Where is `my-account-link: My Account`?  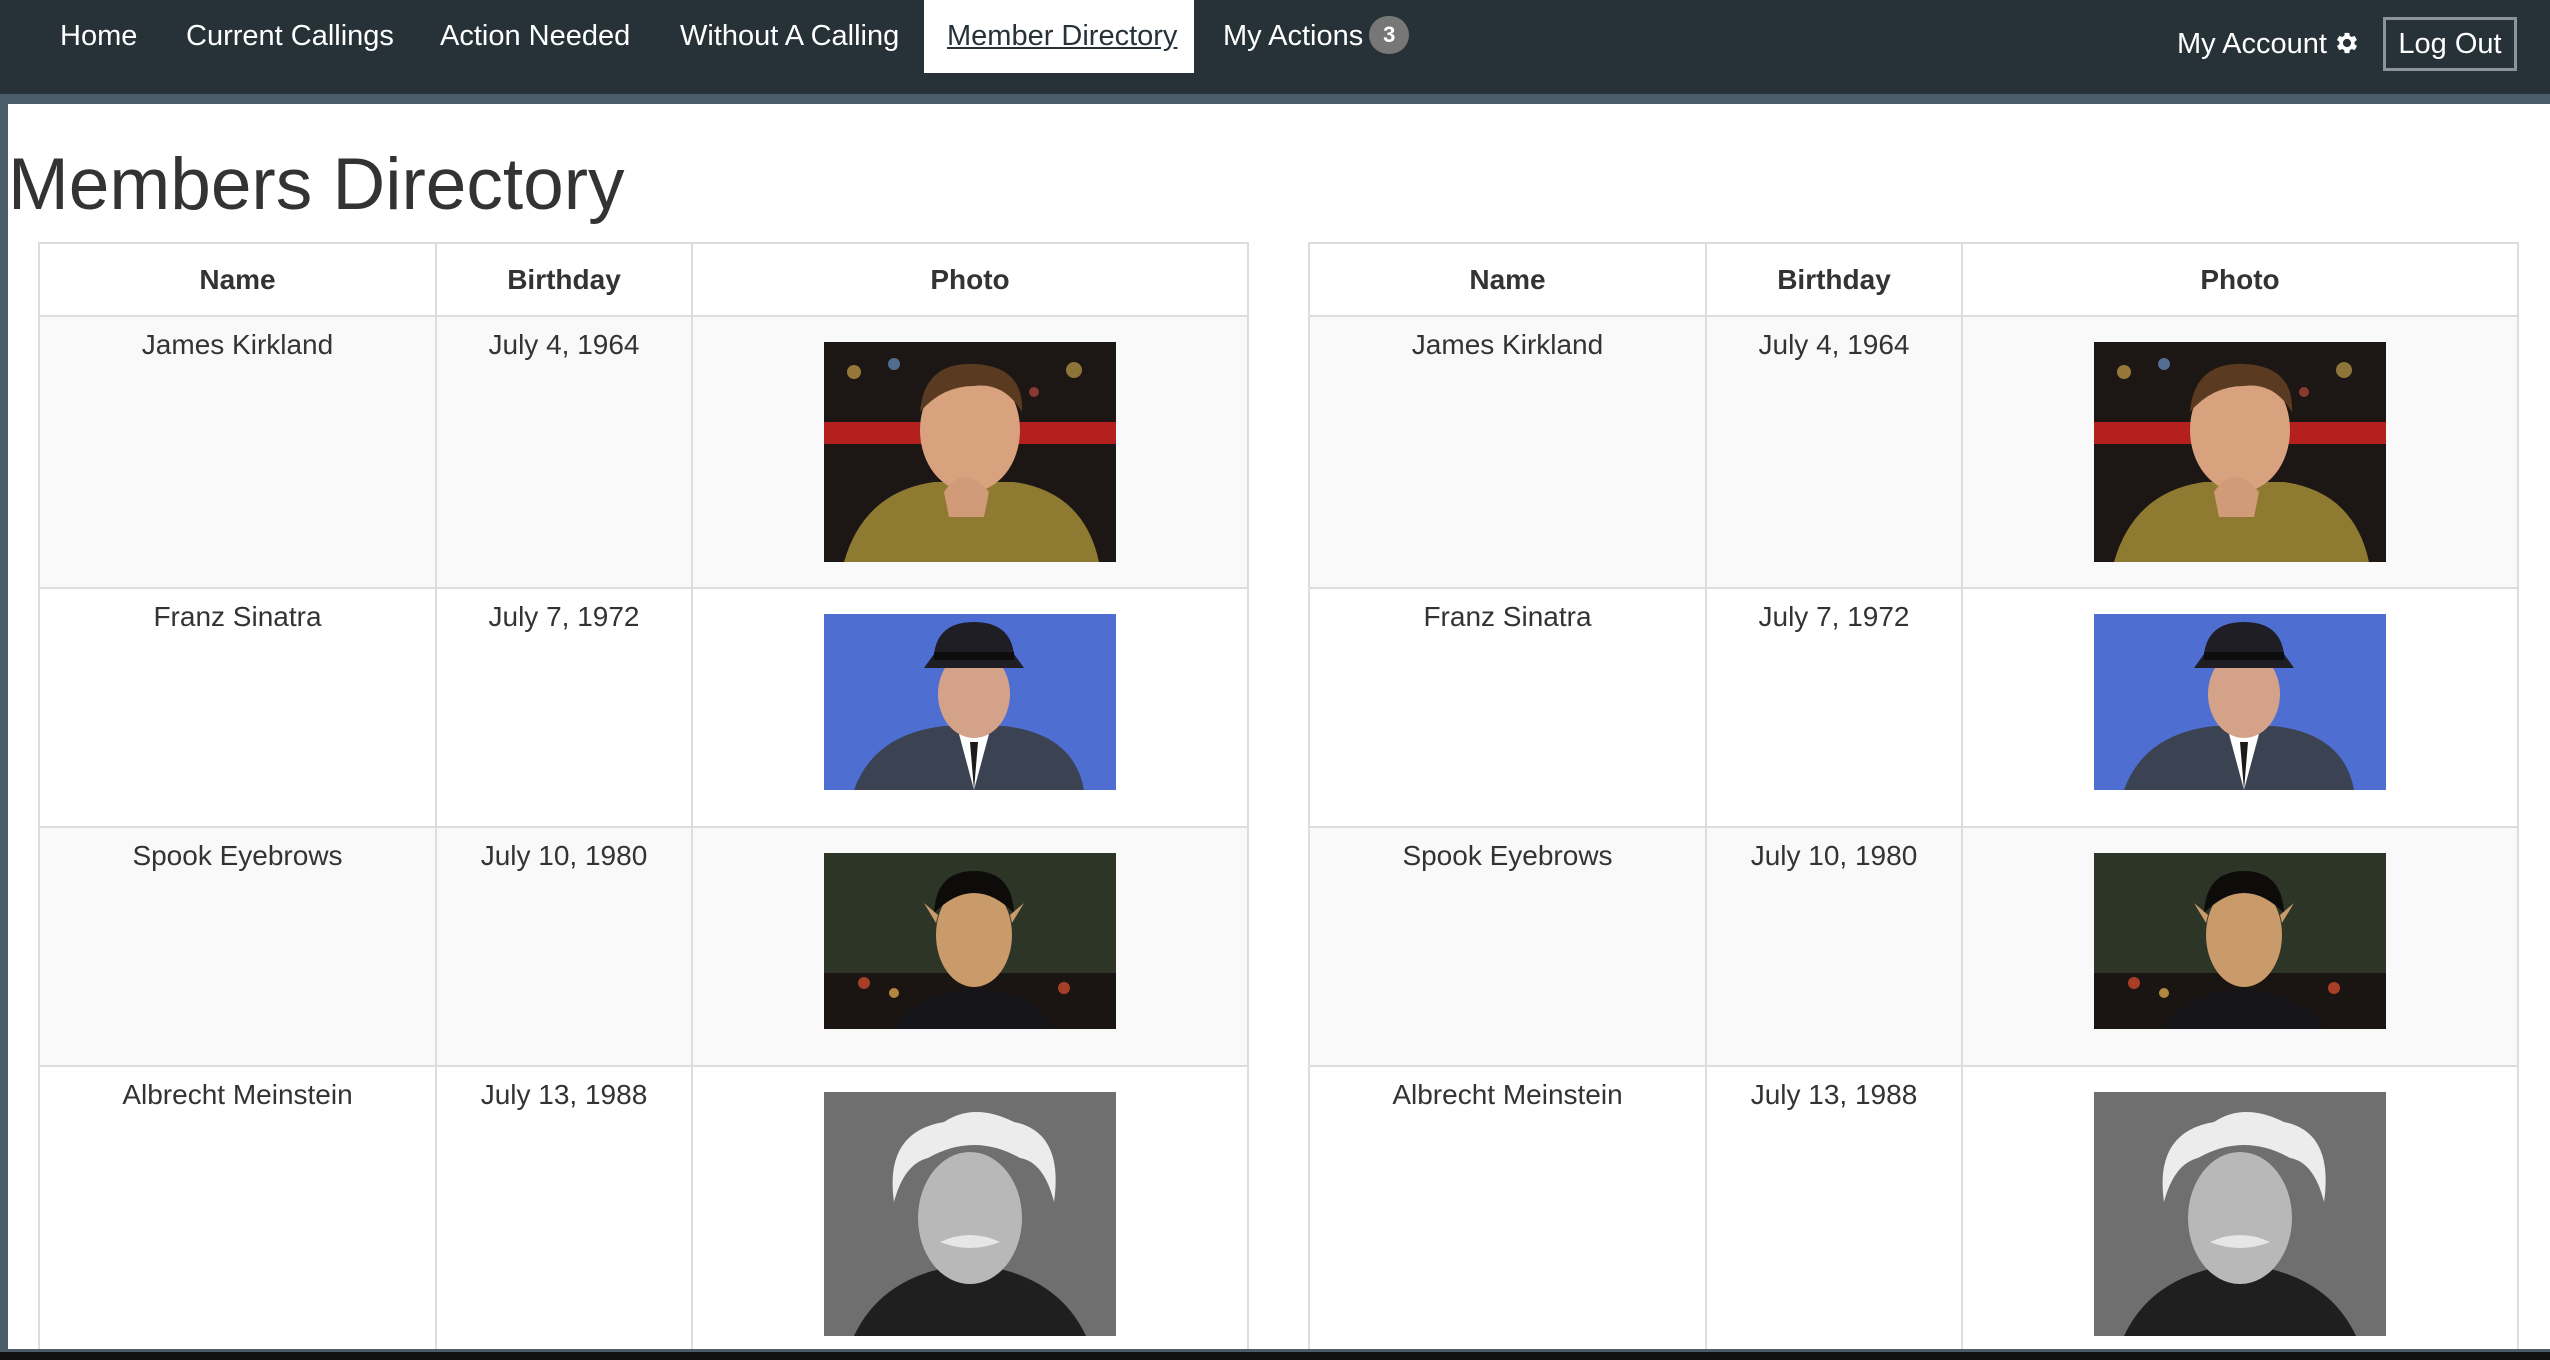 my-account-link: My Account is located at coordinates (2269, 44).